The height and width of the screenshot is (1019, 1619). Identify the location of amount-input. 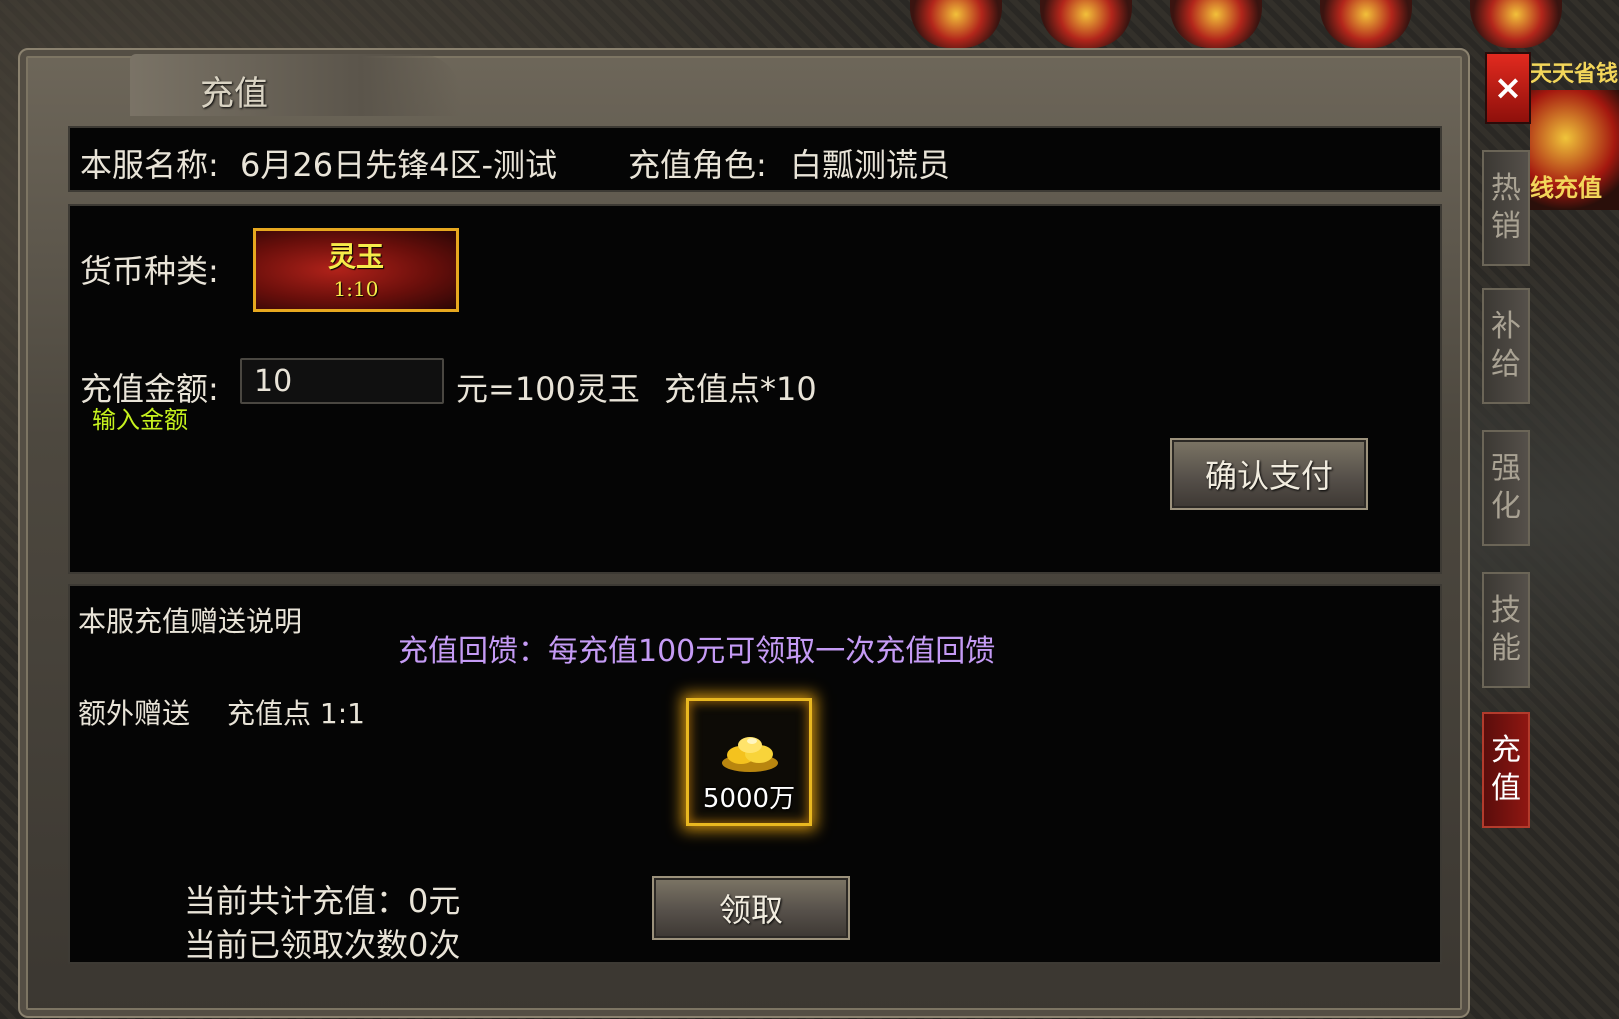
(342, 381).